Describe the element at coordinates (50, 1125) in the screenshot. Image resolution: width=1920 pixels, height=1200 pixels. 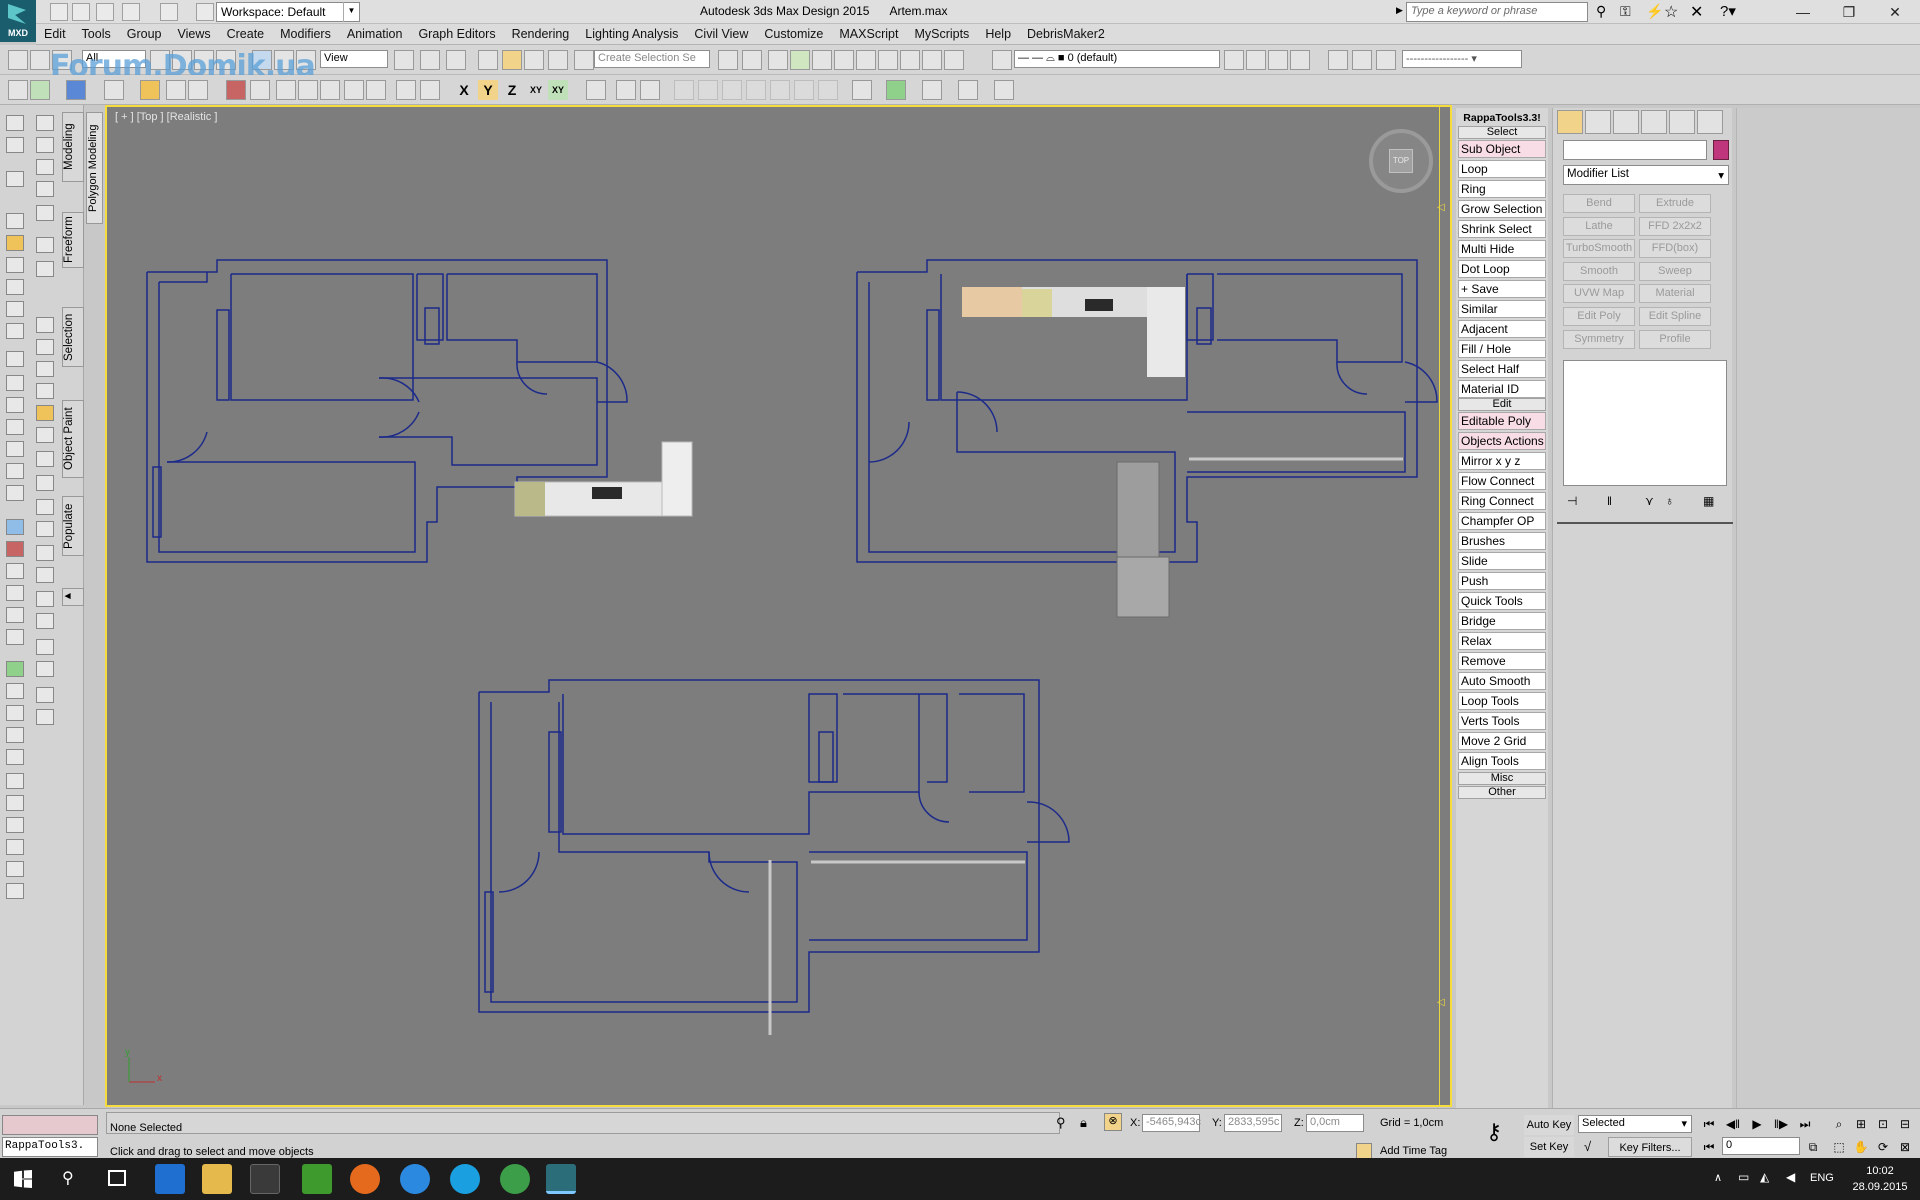
I see `maxscript-listener` at that location.